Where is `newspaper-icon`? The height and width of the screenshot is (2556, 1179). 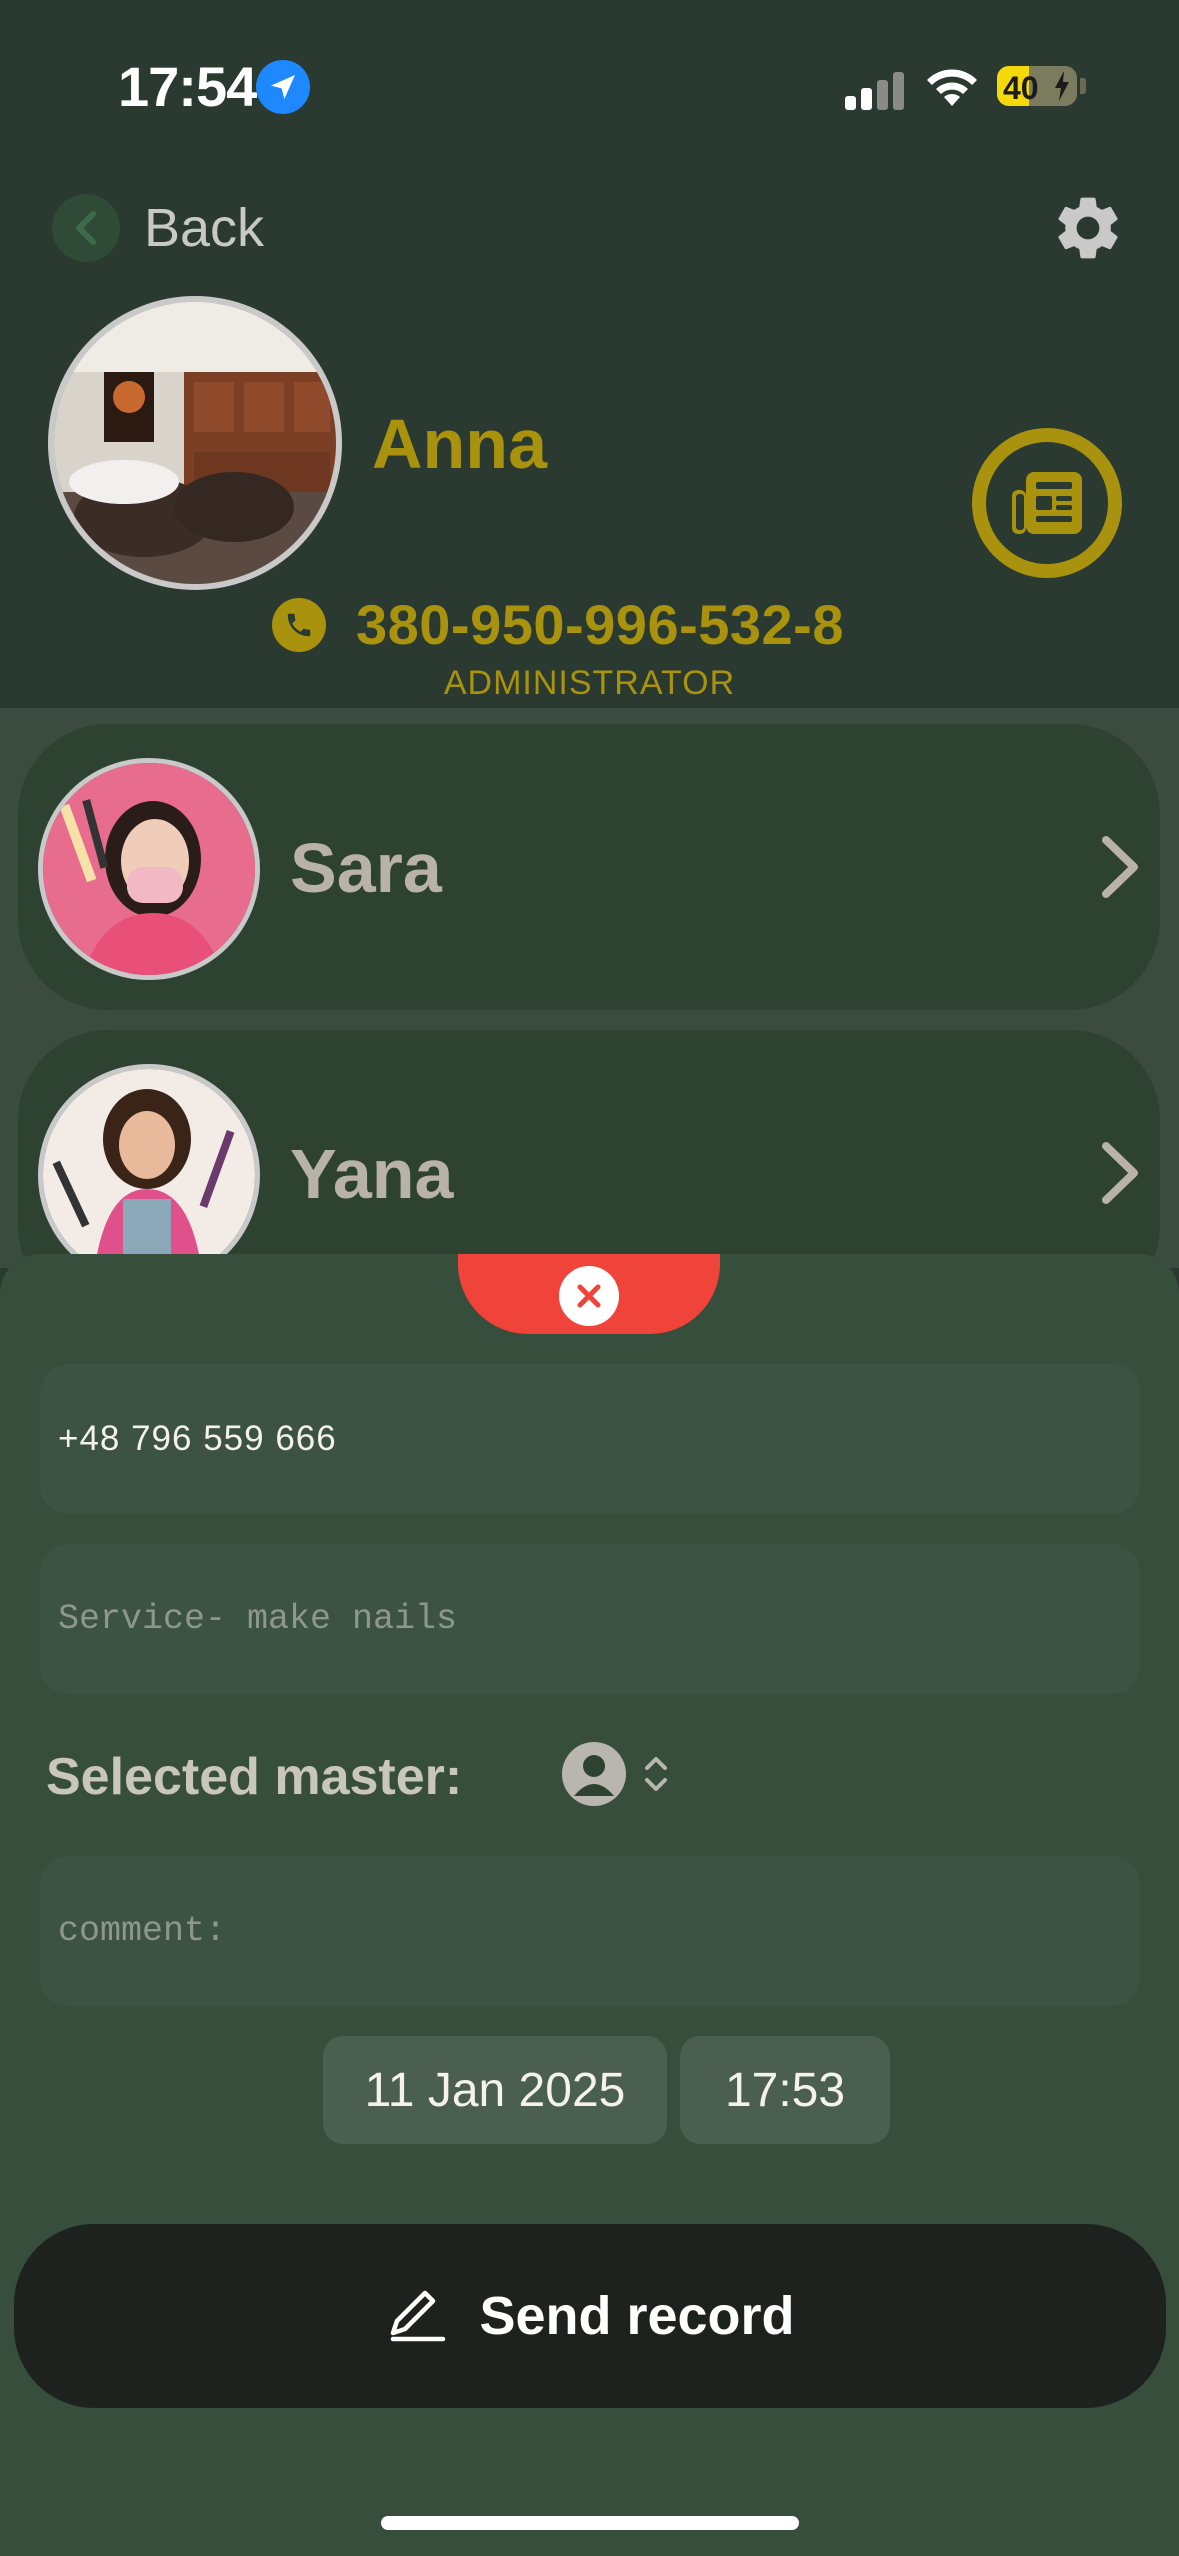 newspaper-icon is located at coordinates (1047, 503).